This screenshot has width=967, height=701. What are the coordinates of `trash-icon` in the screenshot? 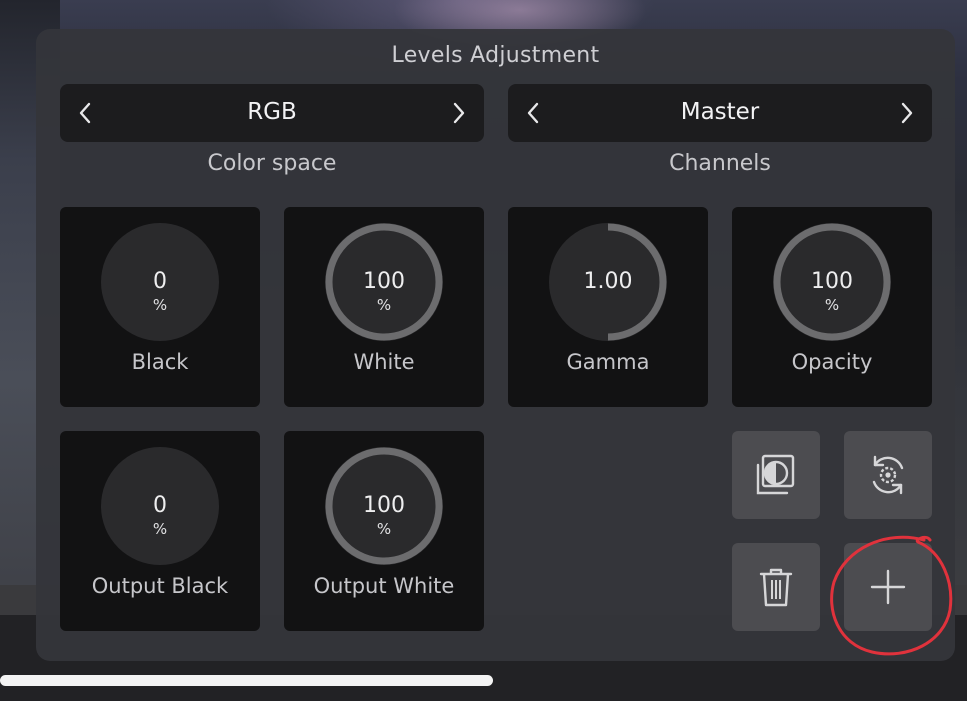 It's located at (776, 587).